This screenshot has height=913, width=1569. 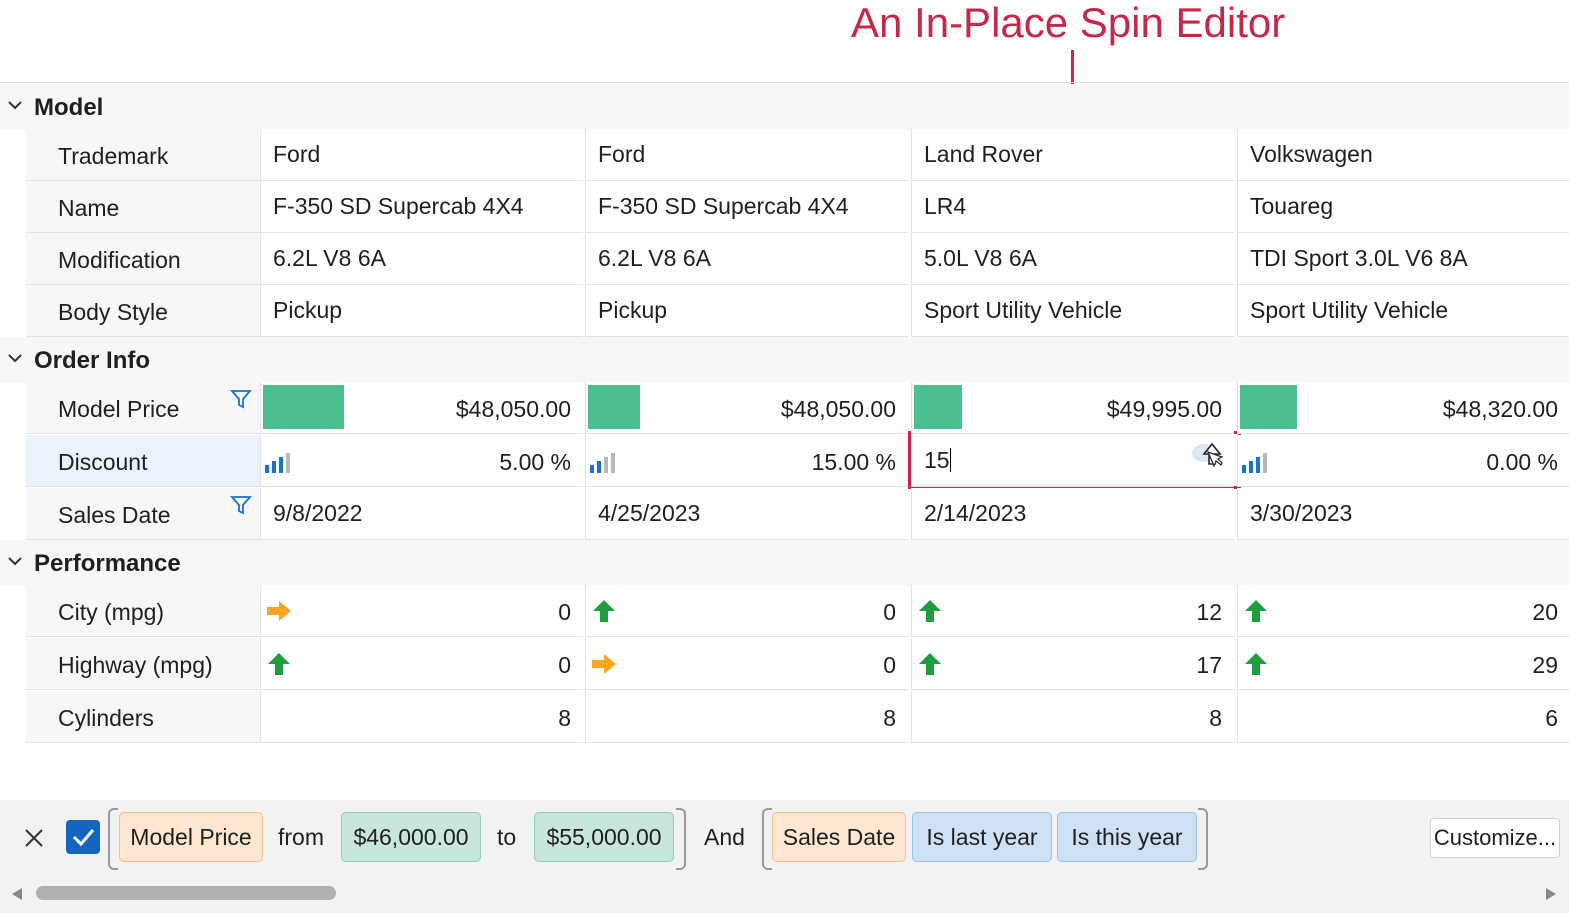 I want to click on row-header: Trademark, so click(x=143, y=155).